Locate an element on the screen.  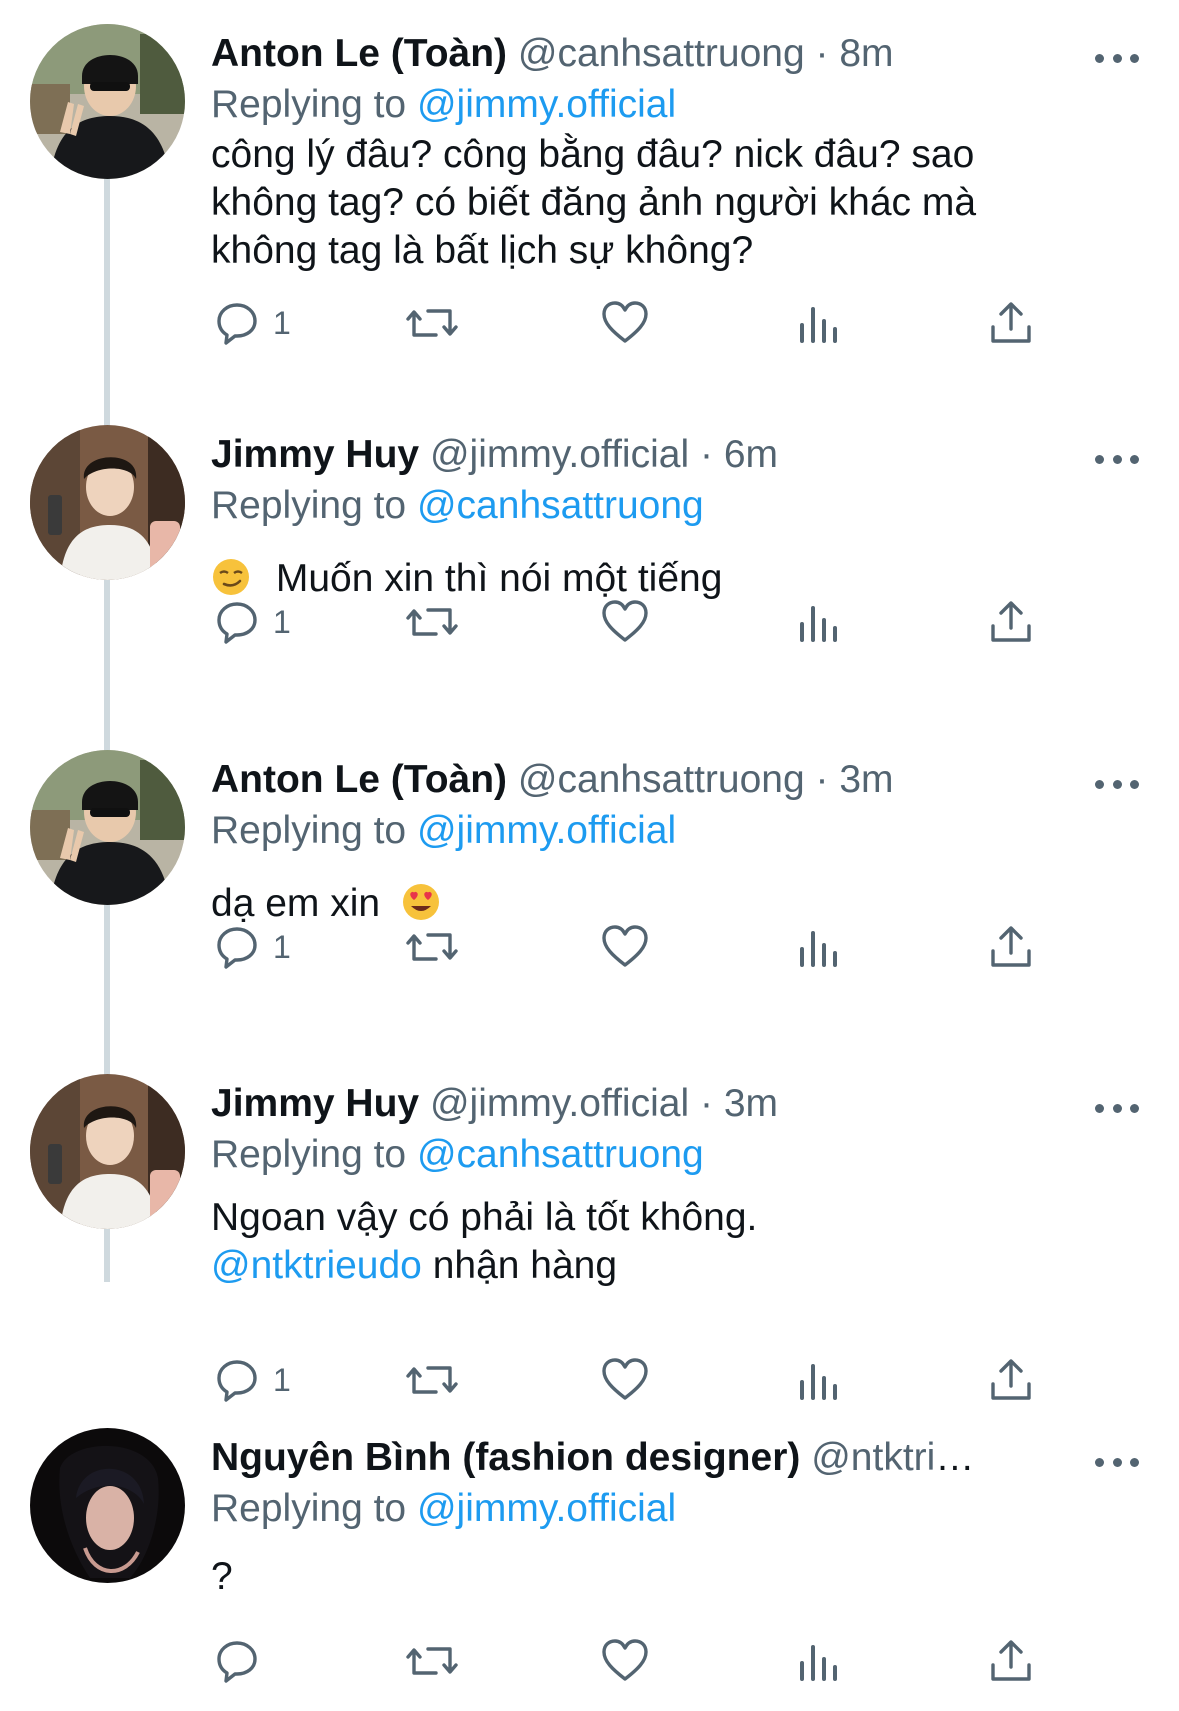
timestamp: 6m is located at coordinates (751, 454).